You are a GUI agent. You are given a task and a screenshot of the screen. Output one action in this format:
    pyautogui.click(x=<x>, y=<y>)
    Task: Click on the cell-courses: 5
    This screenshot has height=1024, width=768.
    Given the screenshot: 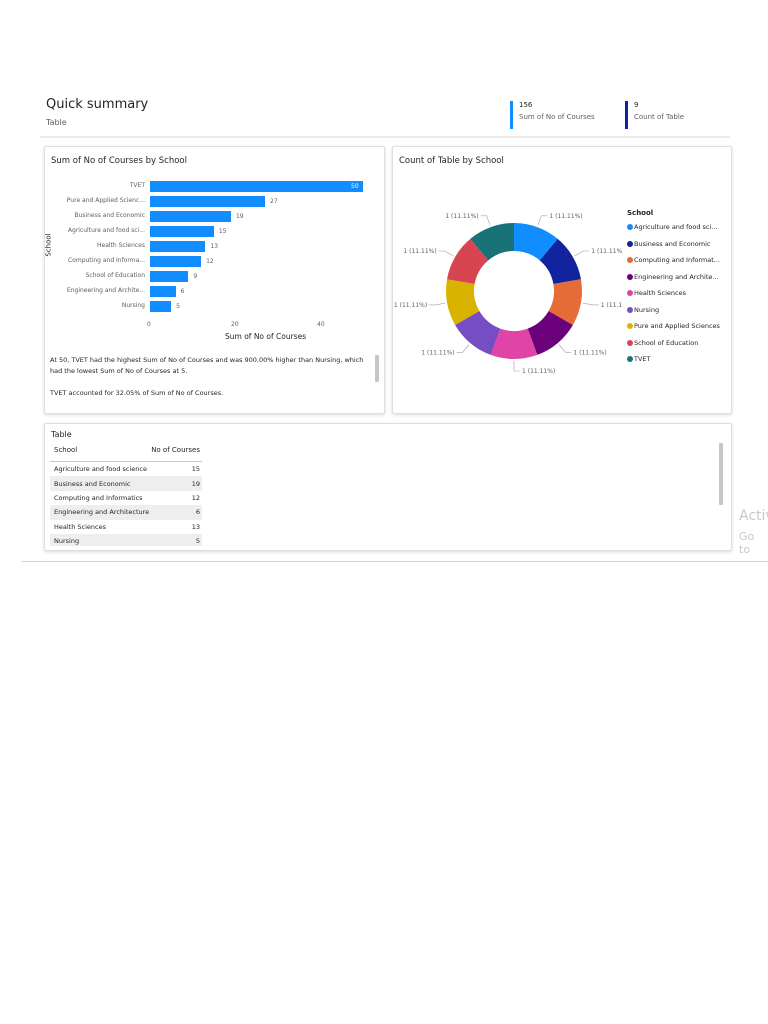 What is the action you would take?
    pyautogui.click(x=197, y=541)
    